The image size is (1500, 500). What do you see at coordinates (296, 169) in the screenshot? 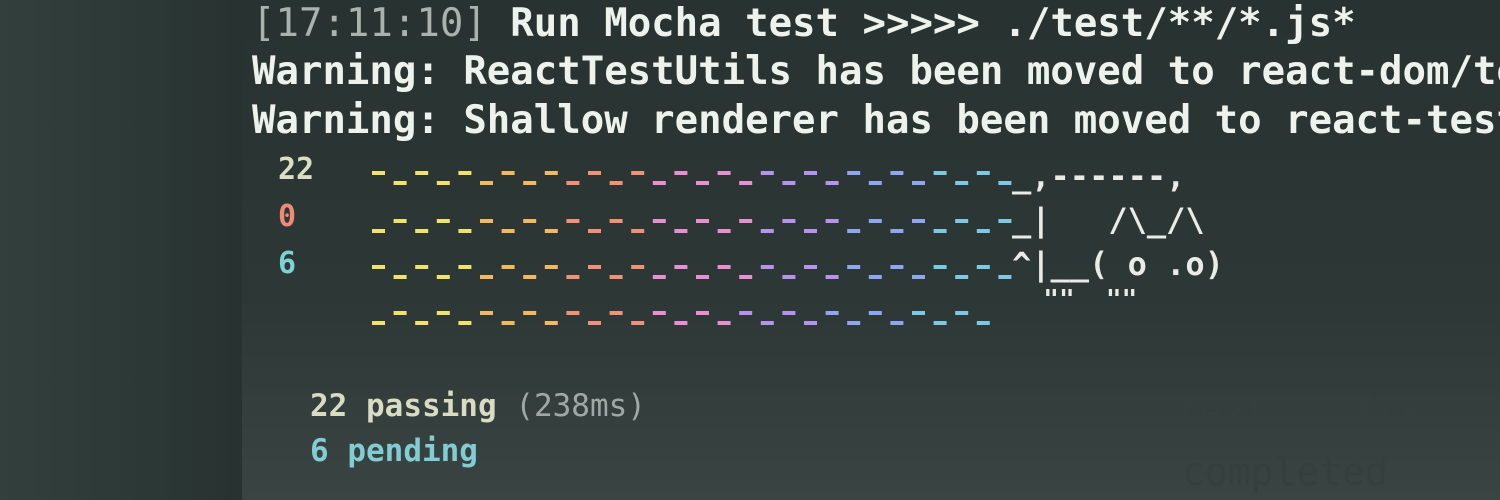
I see `passing-count: 22` at bounding box center [296, 169].